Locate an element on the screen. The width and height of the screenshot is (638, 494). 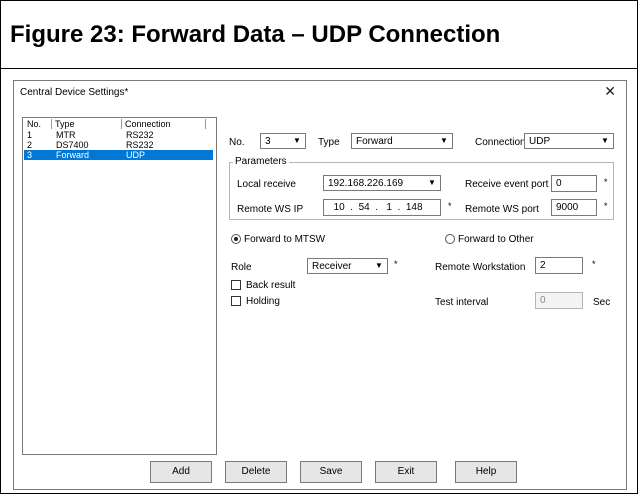
figure-title-divider is located at coordinates (319, 68).